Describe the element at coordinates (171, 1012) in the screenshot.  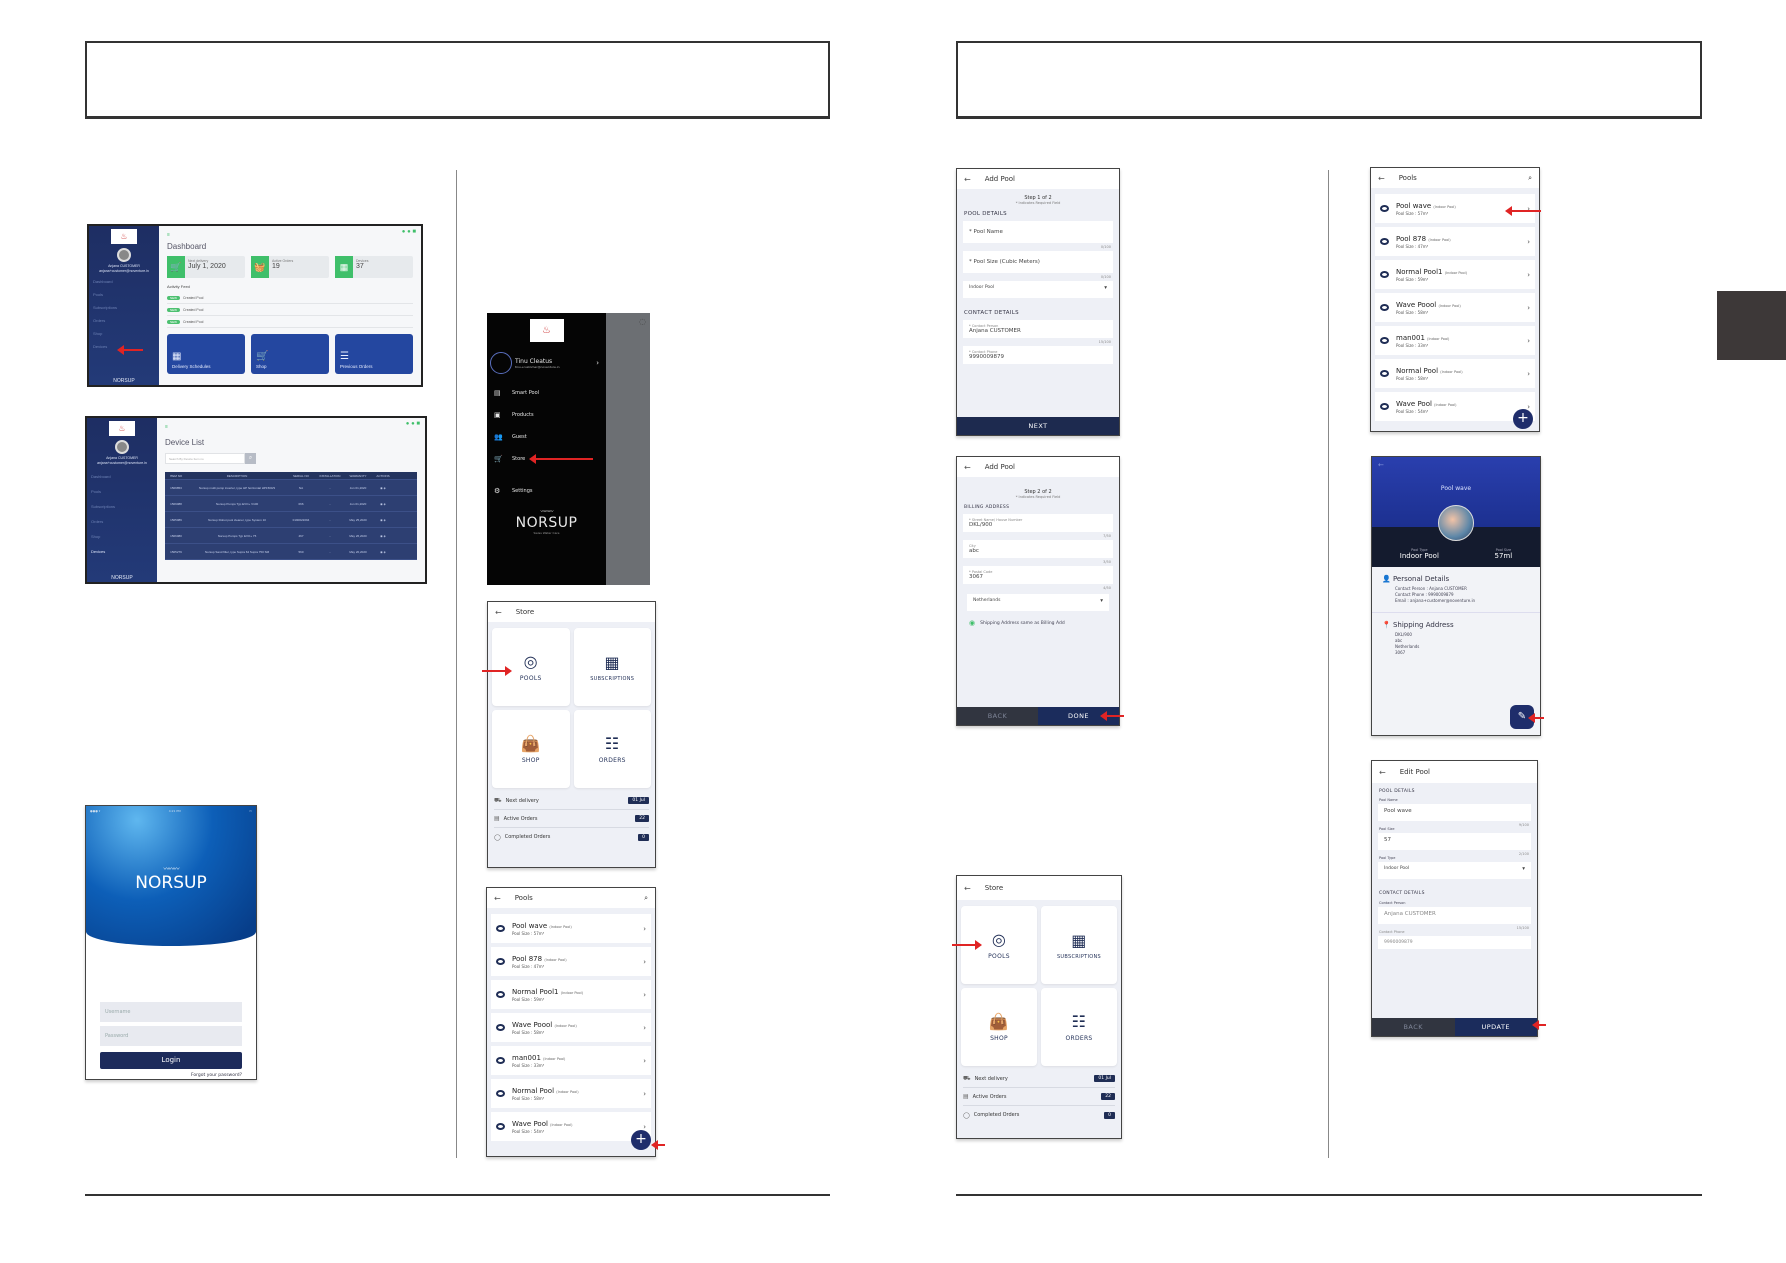
I see `username-input: Username` at that location.